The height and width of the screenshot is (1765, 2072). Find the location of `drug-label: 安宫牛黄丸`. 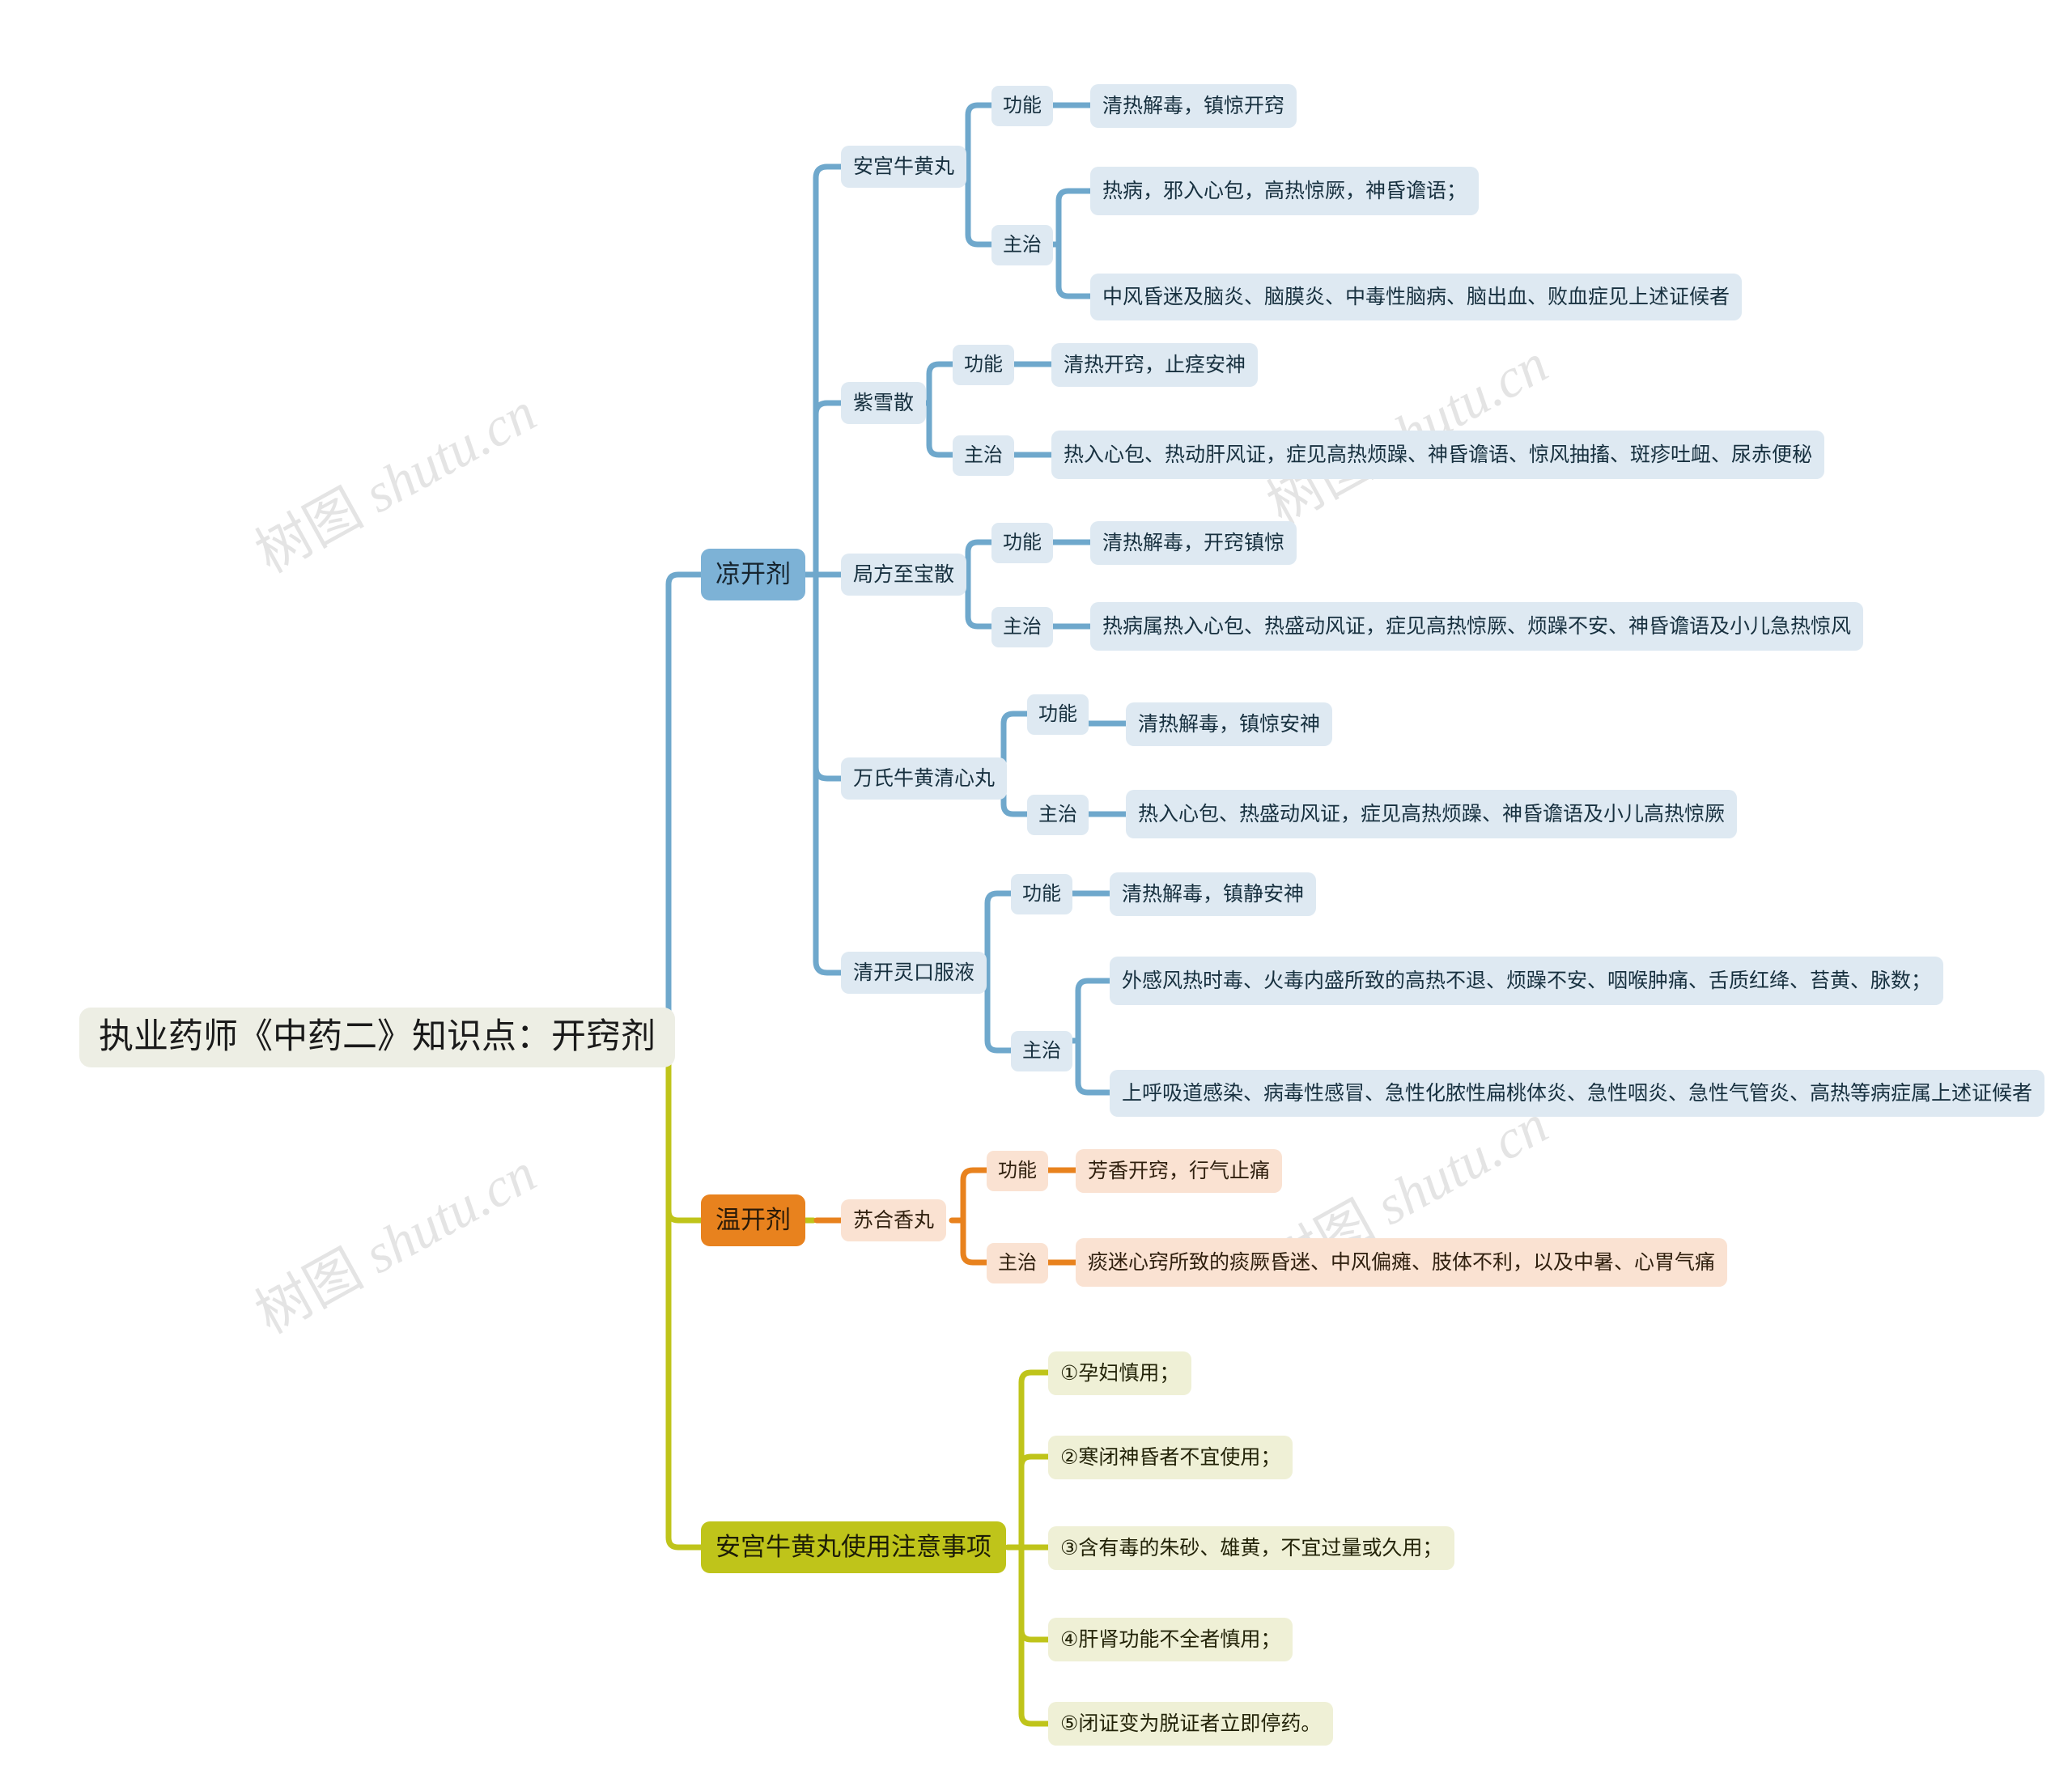

drug-label: 安宫牛黄丸 is located at coordinates (904, 166).